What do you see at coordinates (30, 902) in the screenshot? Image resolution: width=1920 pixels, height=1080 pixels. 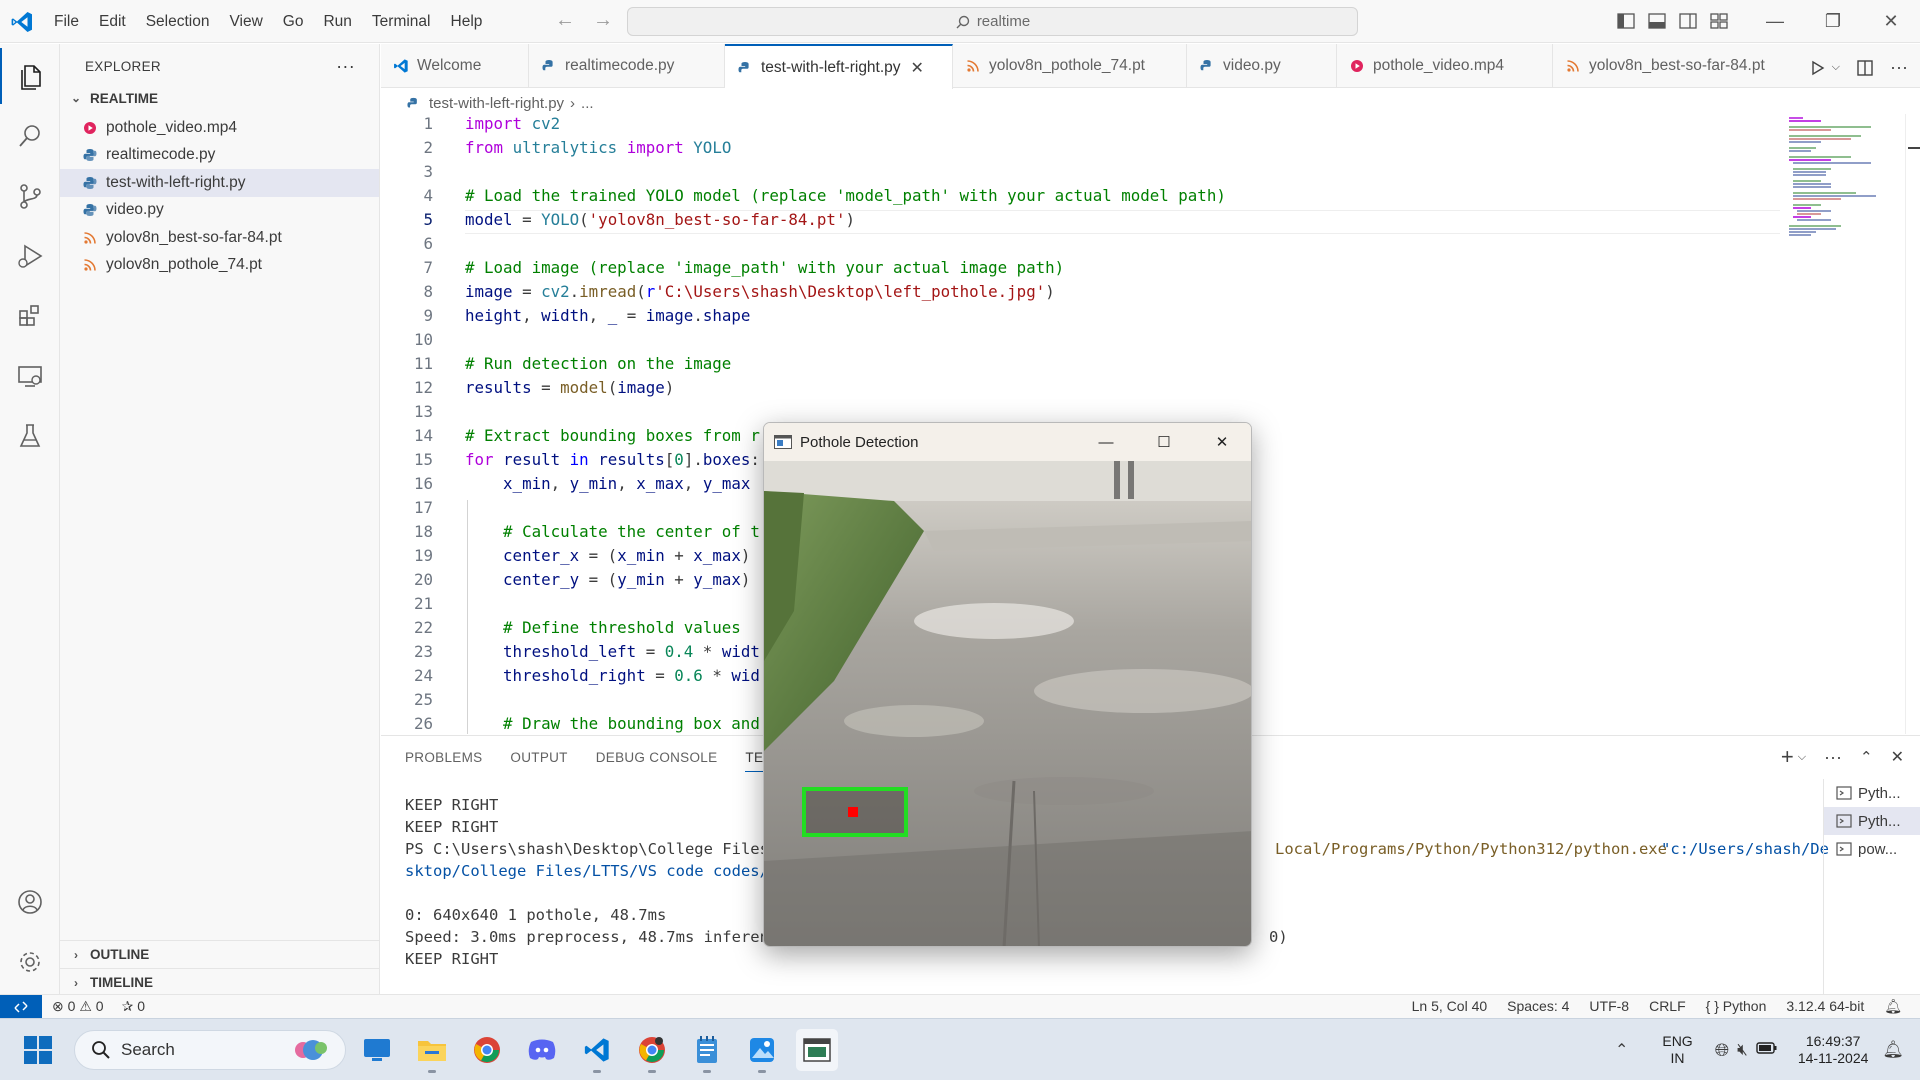 I see `activity-accounts` at bounding box center [30, 902].